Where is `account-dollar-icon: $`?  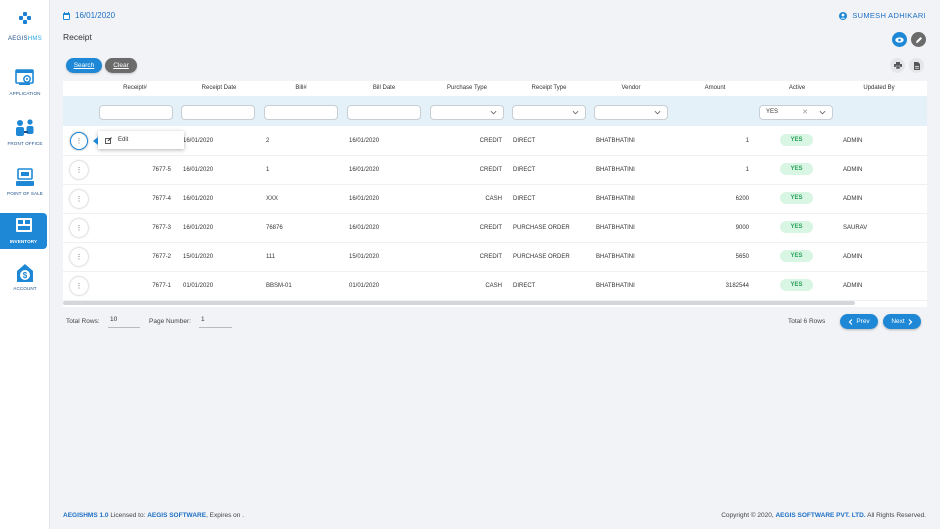
account-dollar-icon: $ is located at coordinates (25, 273).